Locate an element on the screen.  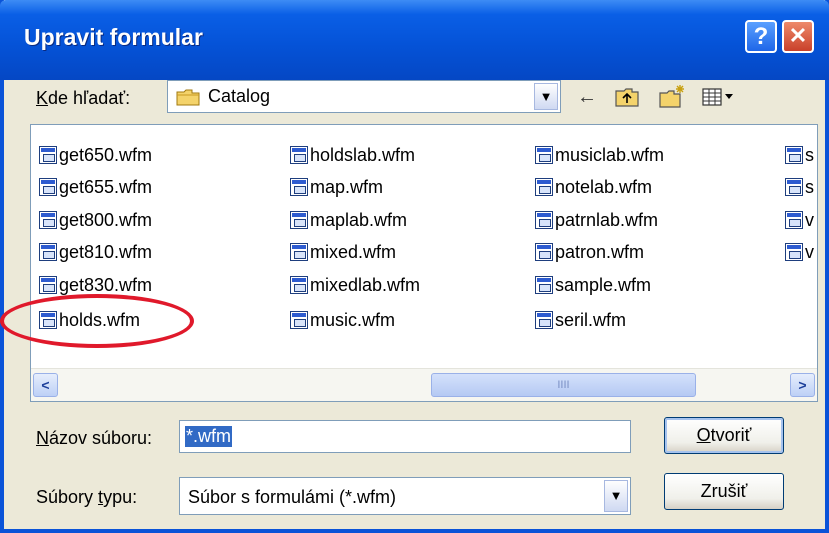
dialog-title: Upravit formular is located at coordinates (113, 37).